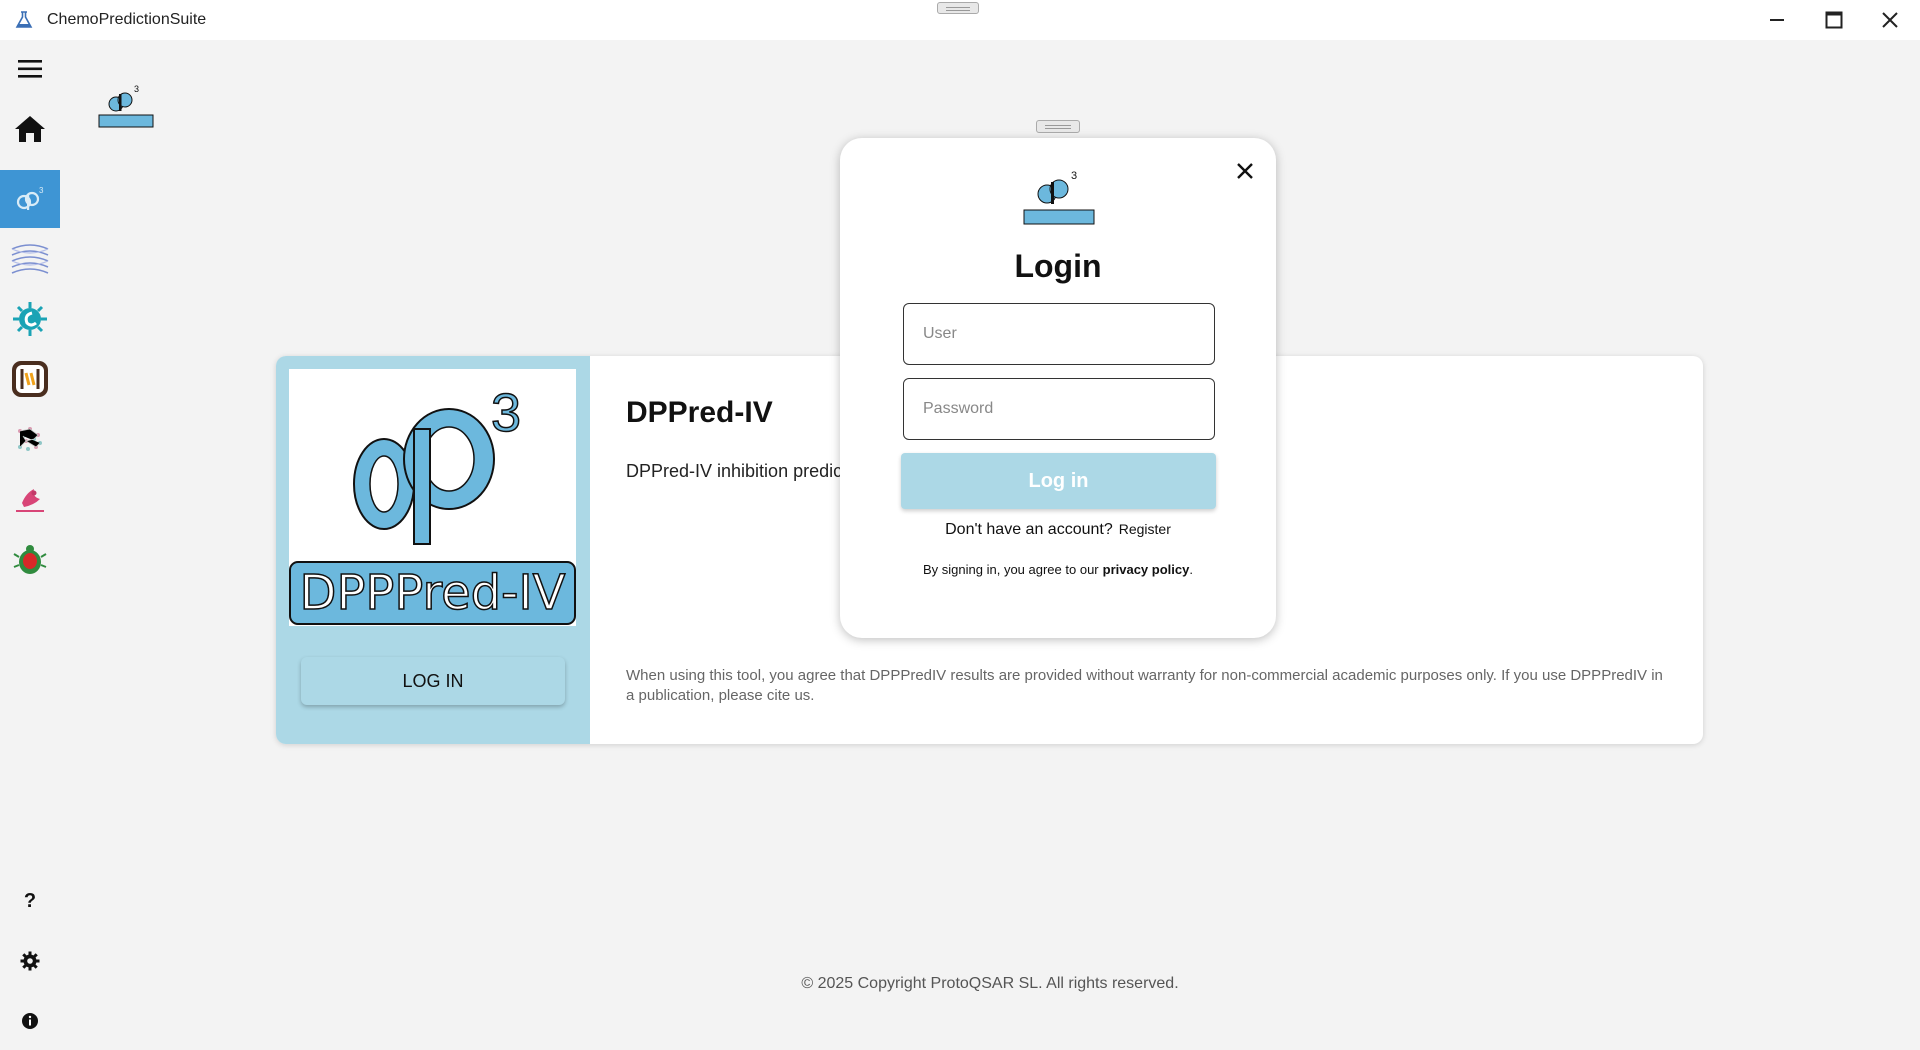  I want to click on home-icon, so click(30, 129).